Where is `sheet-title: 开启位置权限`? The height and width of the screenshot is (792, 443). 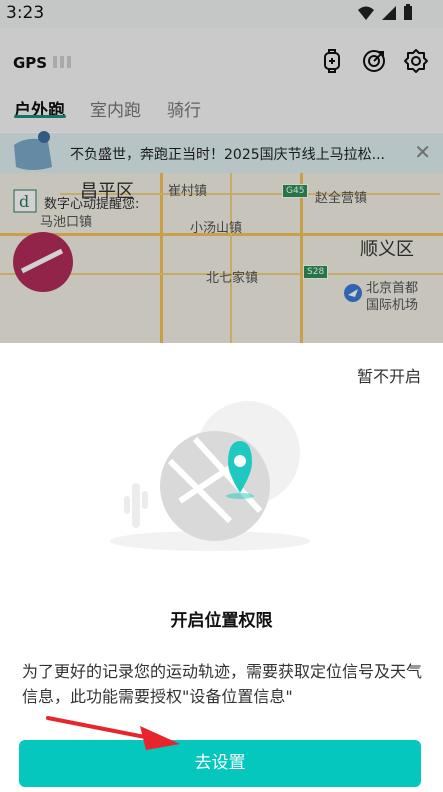
sheet-title: 开启位置权限 is located at coordinates (221, 621).